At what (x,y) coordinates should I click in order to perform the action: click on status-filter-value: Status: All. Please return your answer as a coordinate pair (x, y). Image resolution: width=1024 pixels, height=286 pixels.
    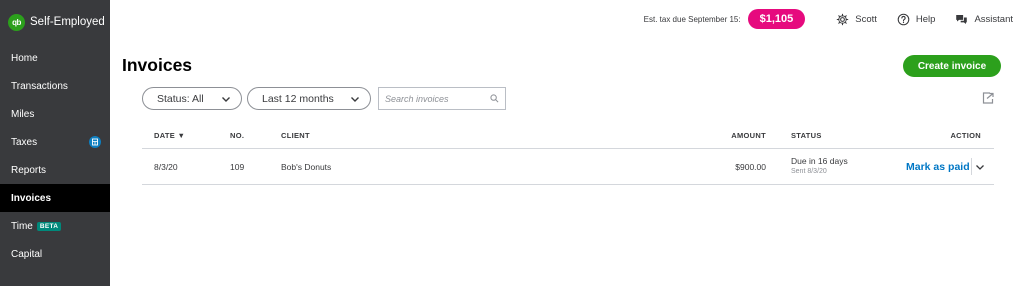
    Looking at the image, I should click on (180, 98).